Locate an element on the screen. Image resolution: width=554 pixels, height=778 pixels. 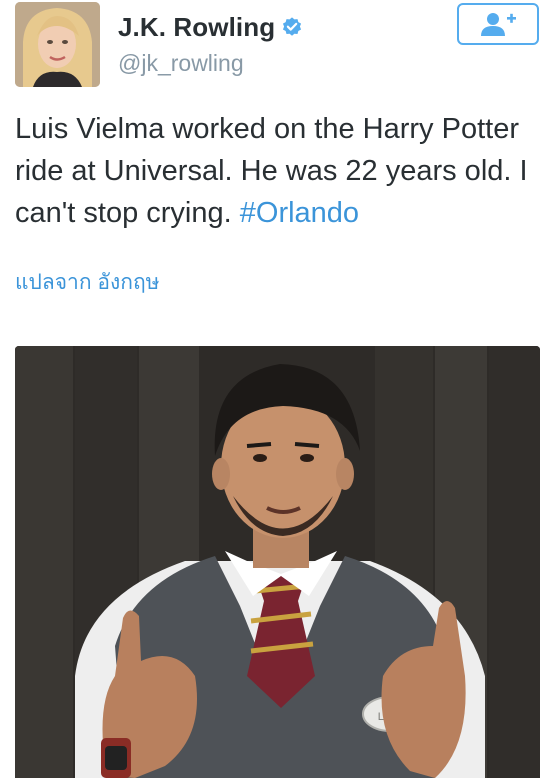
follow-button is located at coordinates (498, 24).